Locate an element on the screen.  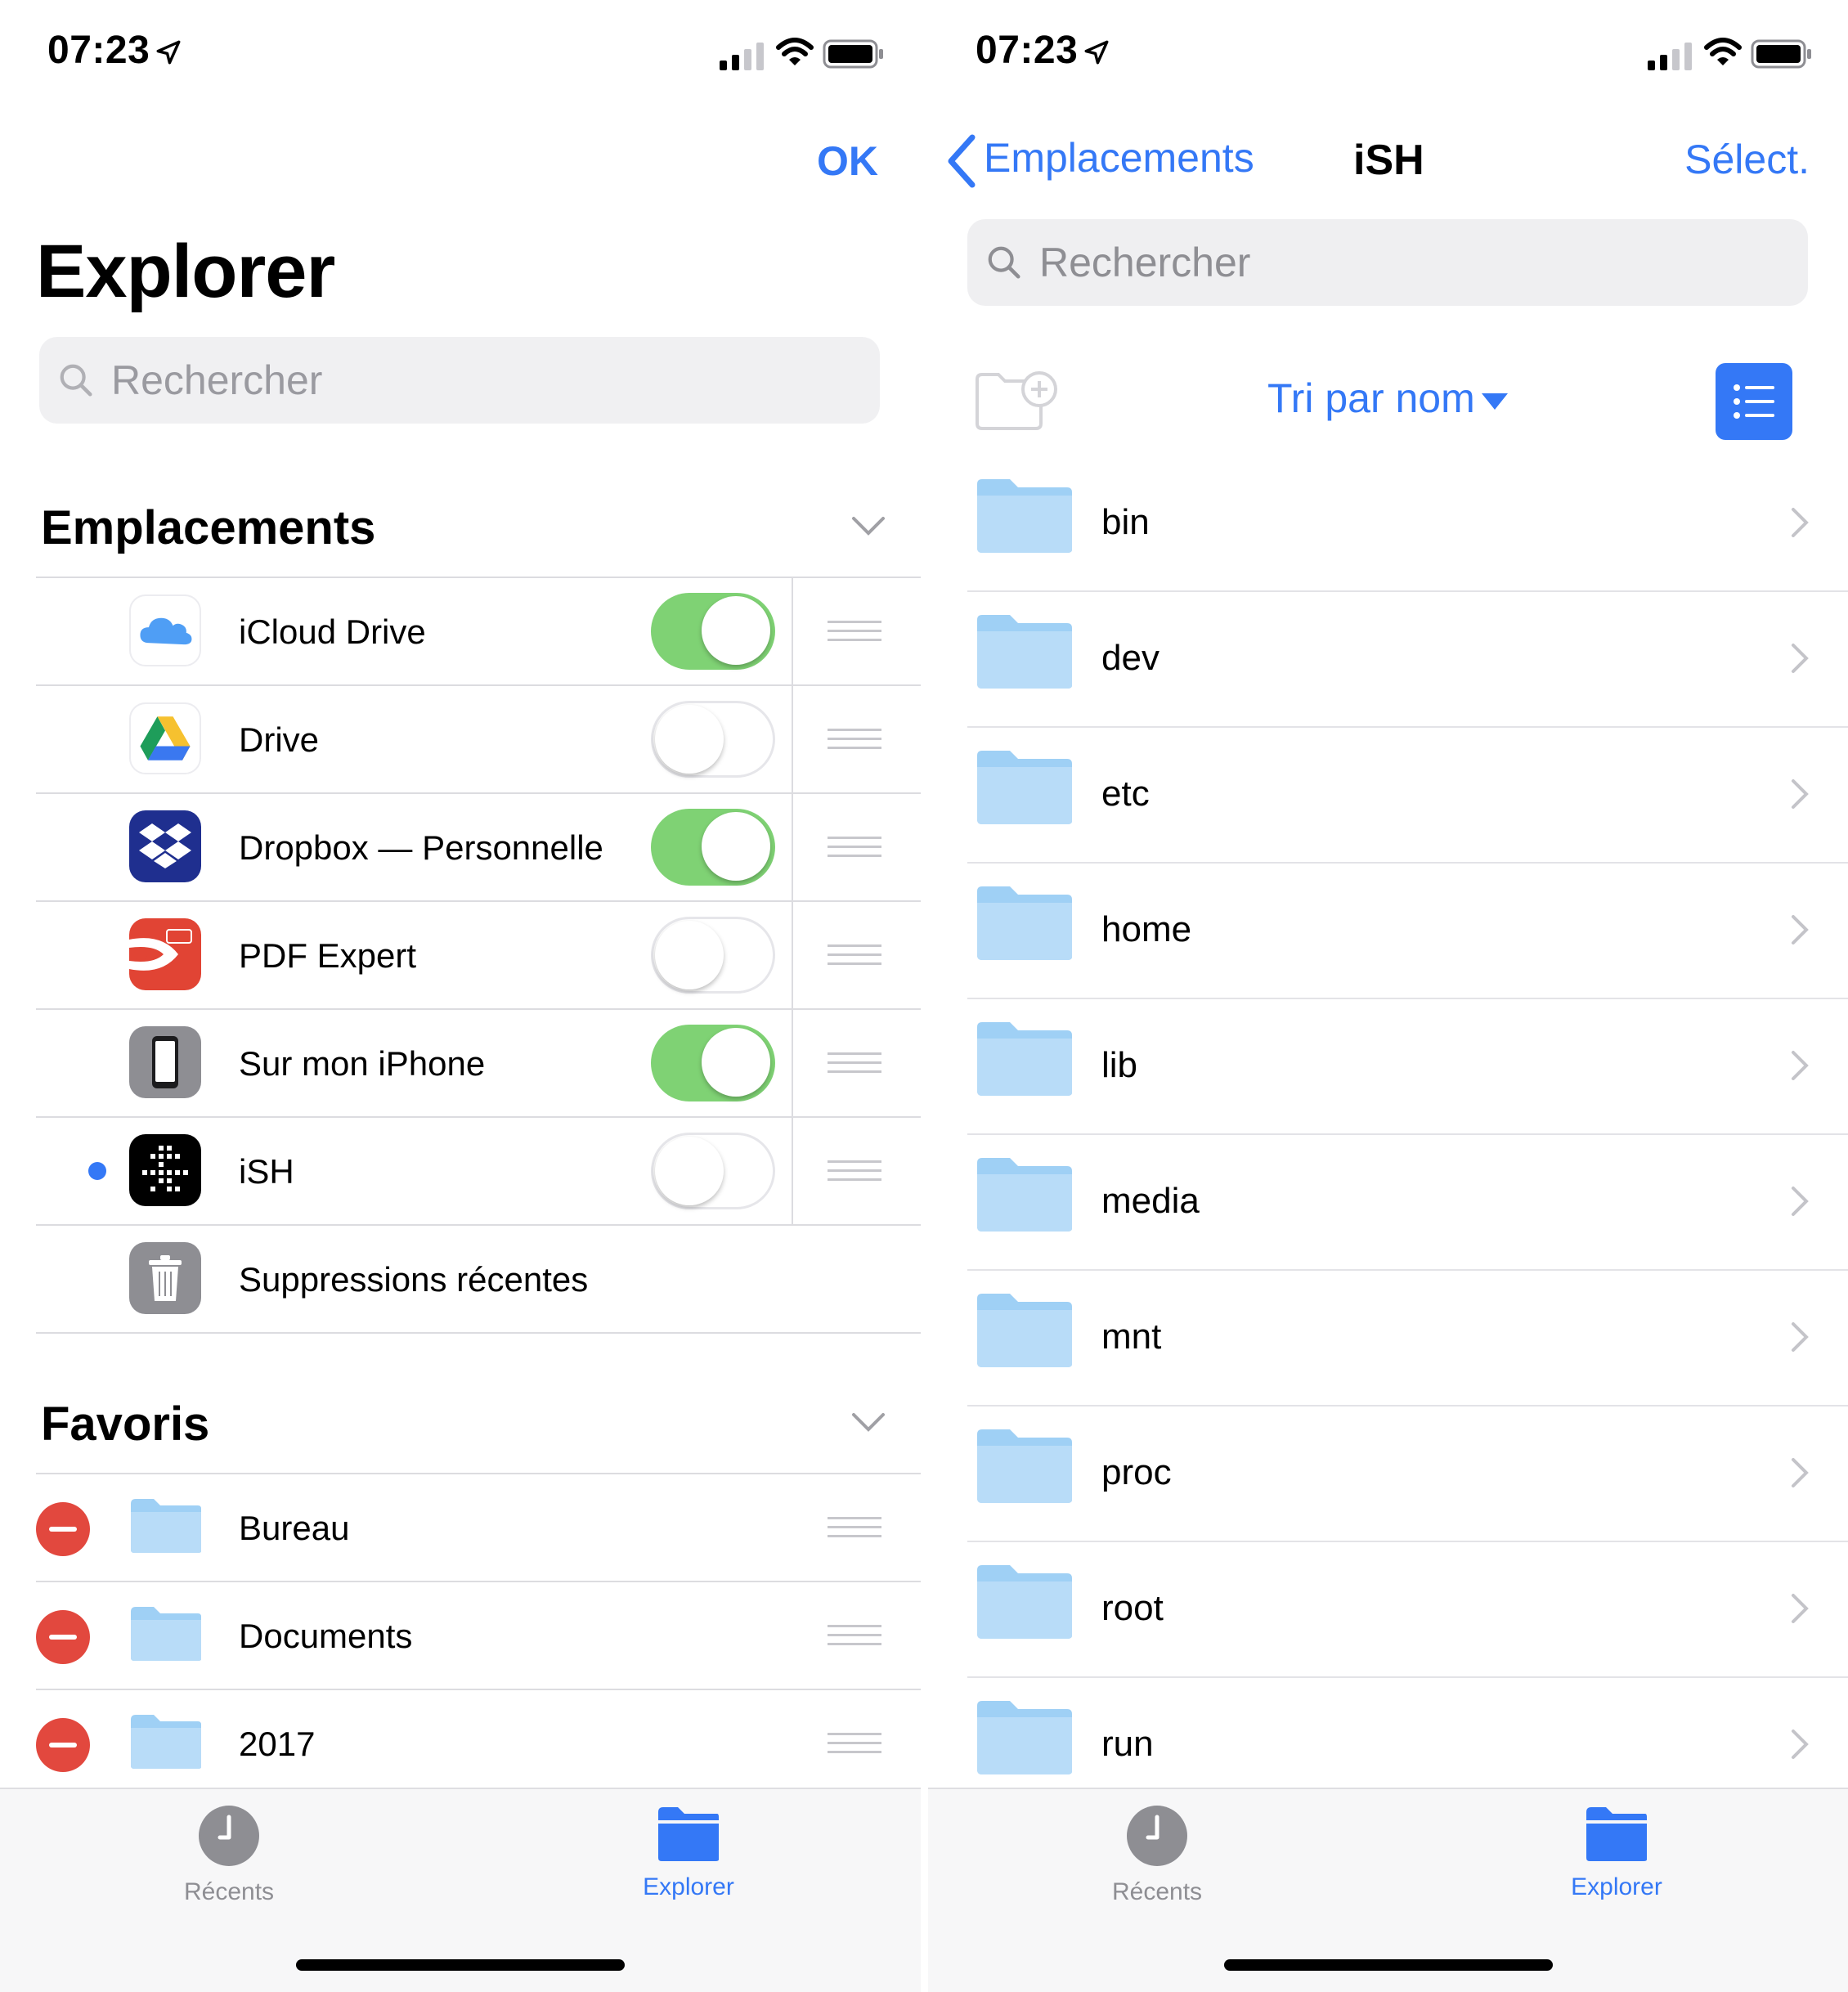
ok-button: OK is located at coordinates (847, 161).